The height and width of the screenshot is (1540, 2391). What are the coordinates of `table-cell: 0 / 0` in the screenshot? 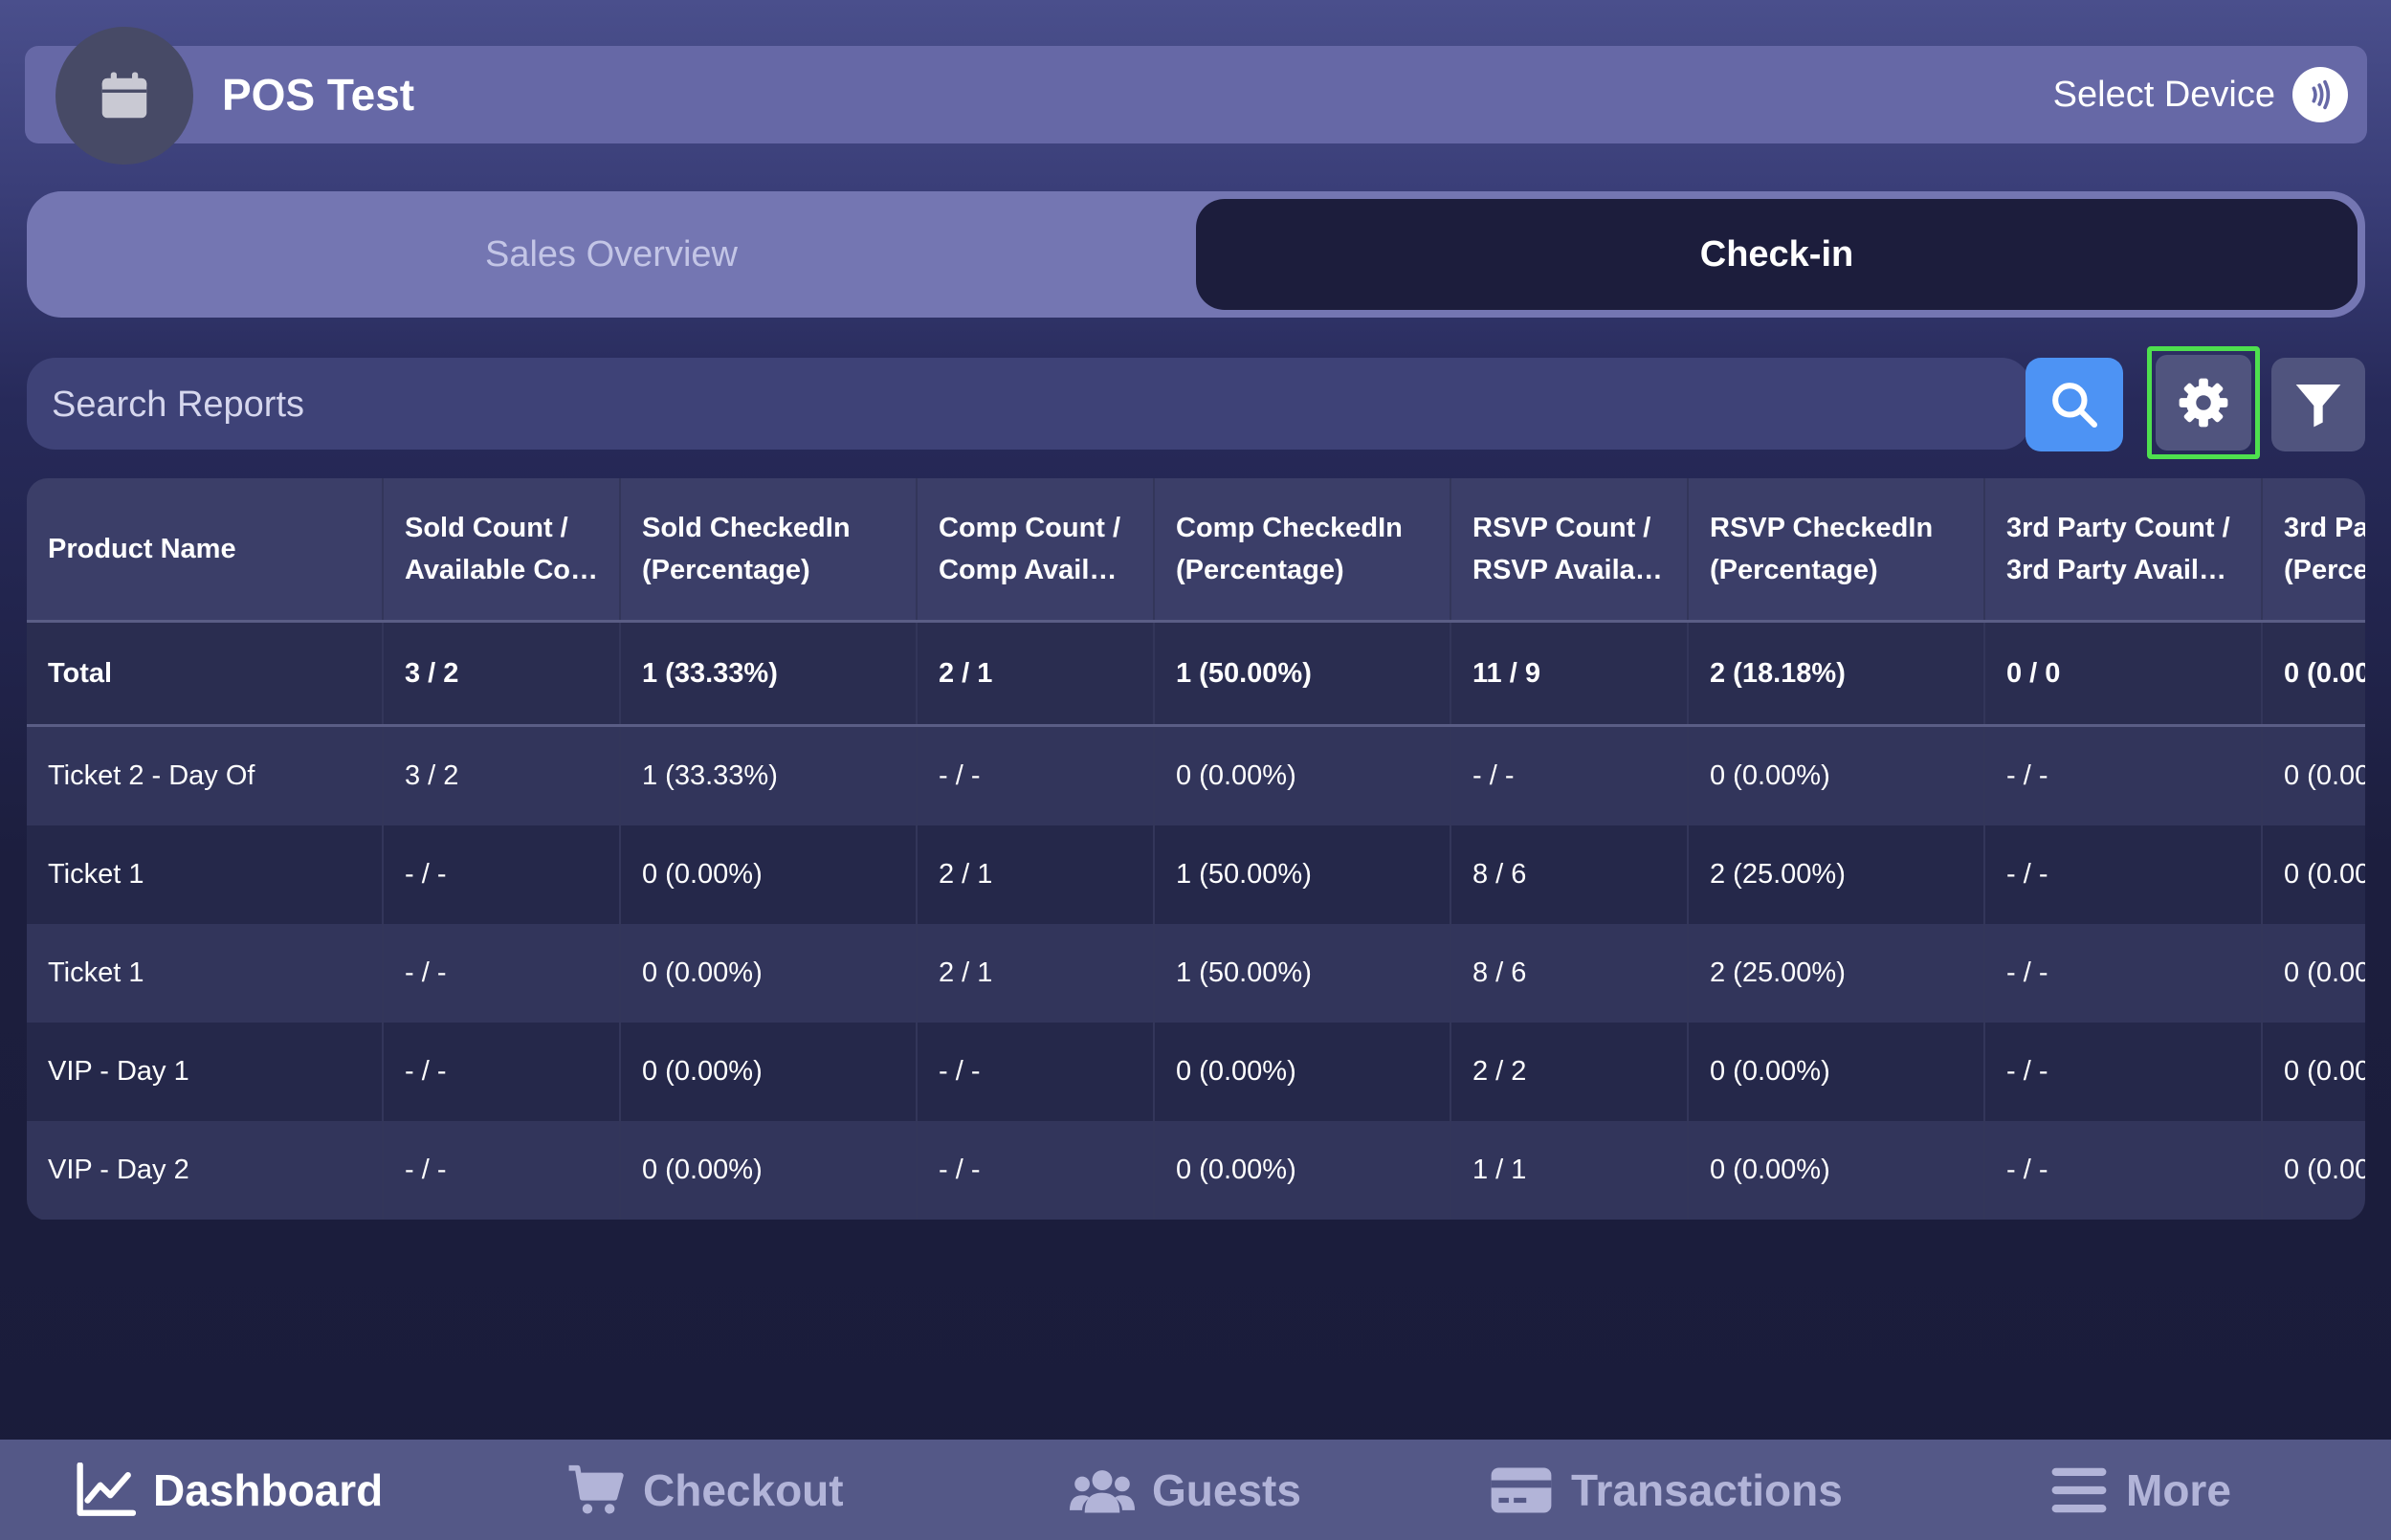 It's located at (2123, 674).